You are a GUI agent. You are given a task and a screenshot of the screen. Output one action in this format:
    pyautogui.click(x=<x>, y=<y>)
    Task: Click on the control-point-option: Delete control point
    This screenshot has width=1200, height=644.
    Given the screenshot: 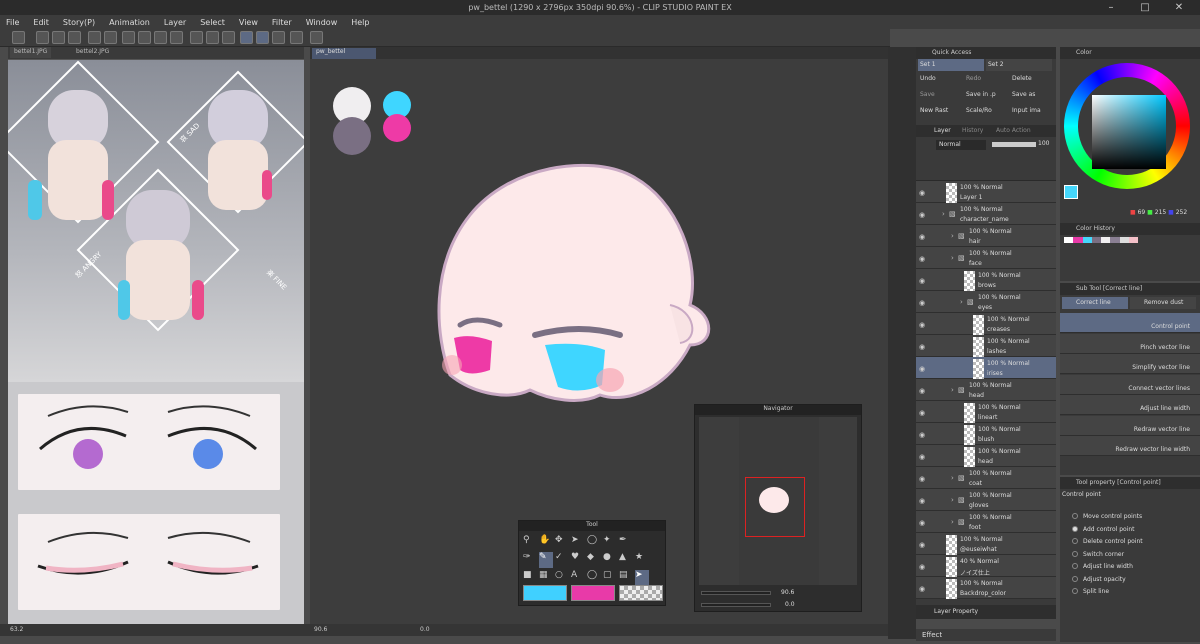 What is the action you would take?
    pyautogui.click(x=1107, y=541)
    